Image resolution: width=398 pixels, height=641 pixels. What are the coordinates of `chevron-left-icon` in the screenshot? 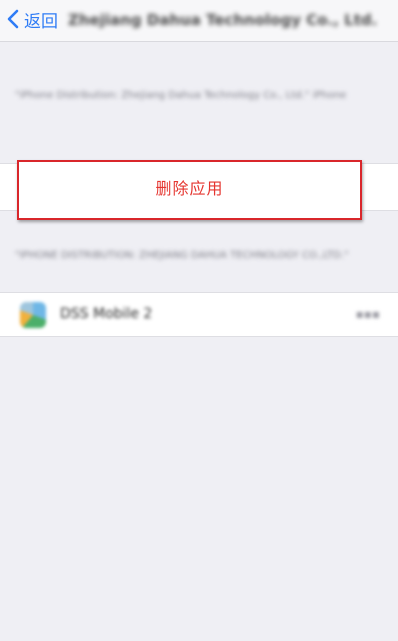 It's located at (13, 19).